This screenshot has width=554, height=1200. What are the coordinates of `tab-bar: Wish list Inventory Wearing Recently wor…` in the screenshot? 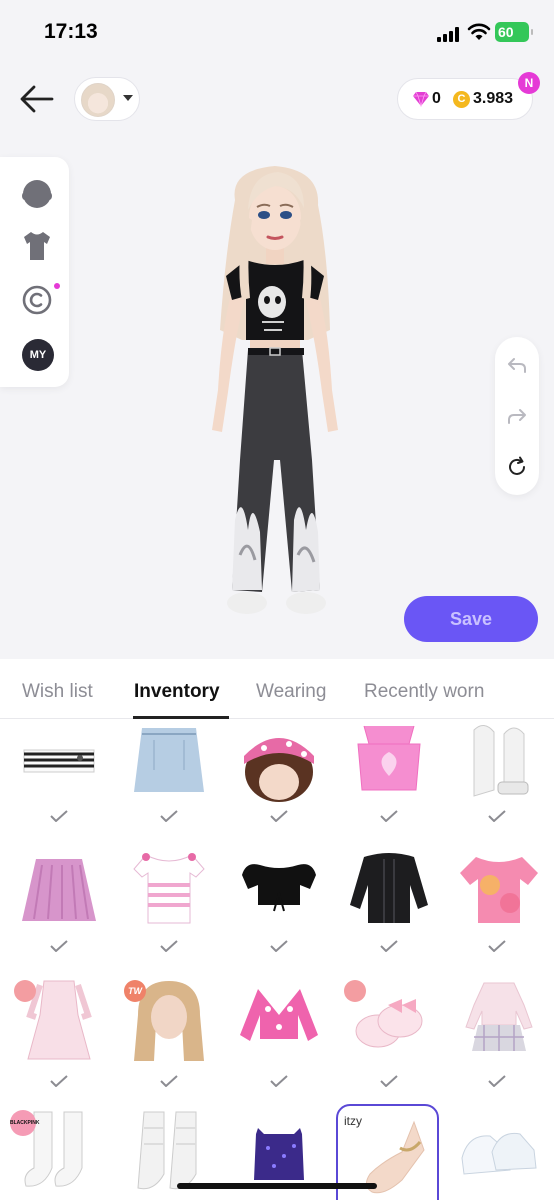 It's located at (277, 689).